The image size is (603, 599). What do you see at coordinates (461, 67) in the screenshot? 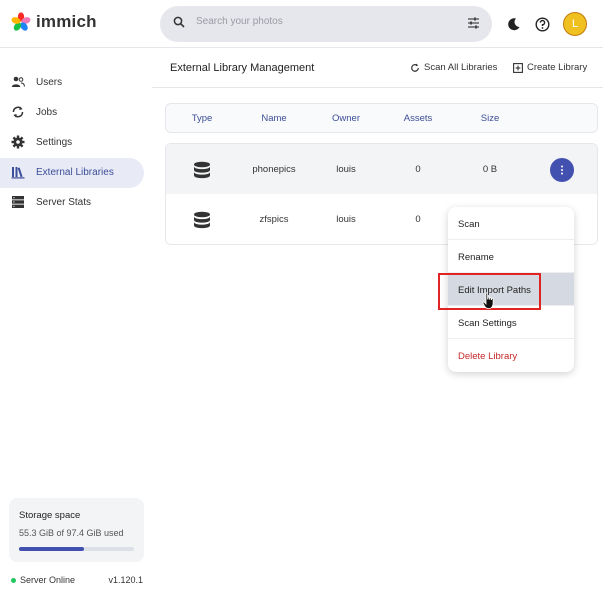
I see `scan-all-libraries-label: Scan All Libraries` at bounding box center [461, 67].